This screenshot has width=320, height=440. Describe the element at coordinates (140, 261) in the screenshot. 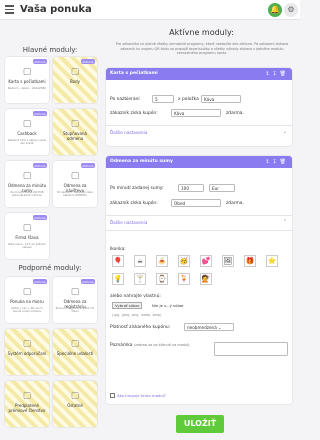

I see `reward-icon-option: ☕` at that location.